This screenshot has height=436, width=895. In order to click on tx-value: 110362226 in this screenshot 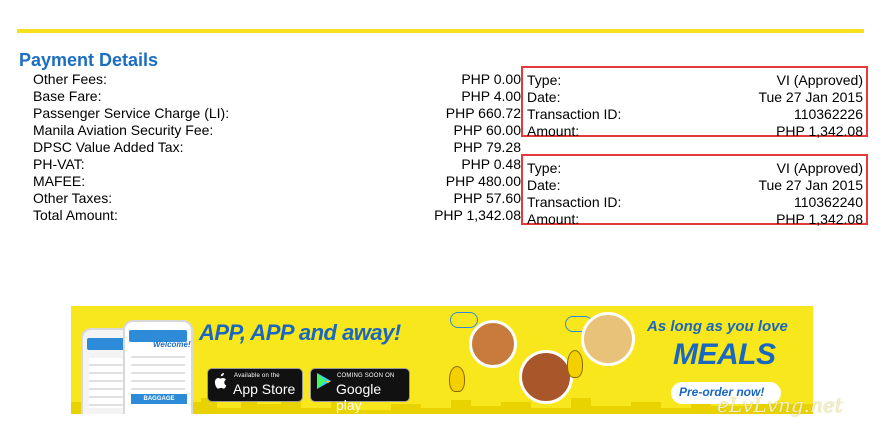, I will do `click(828, 114)`.